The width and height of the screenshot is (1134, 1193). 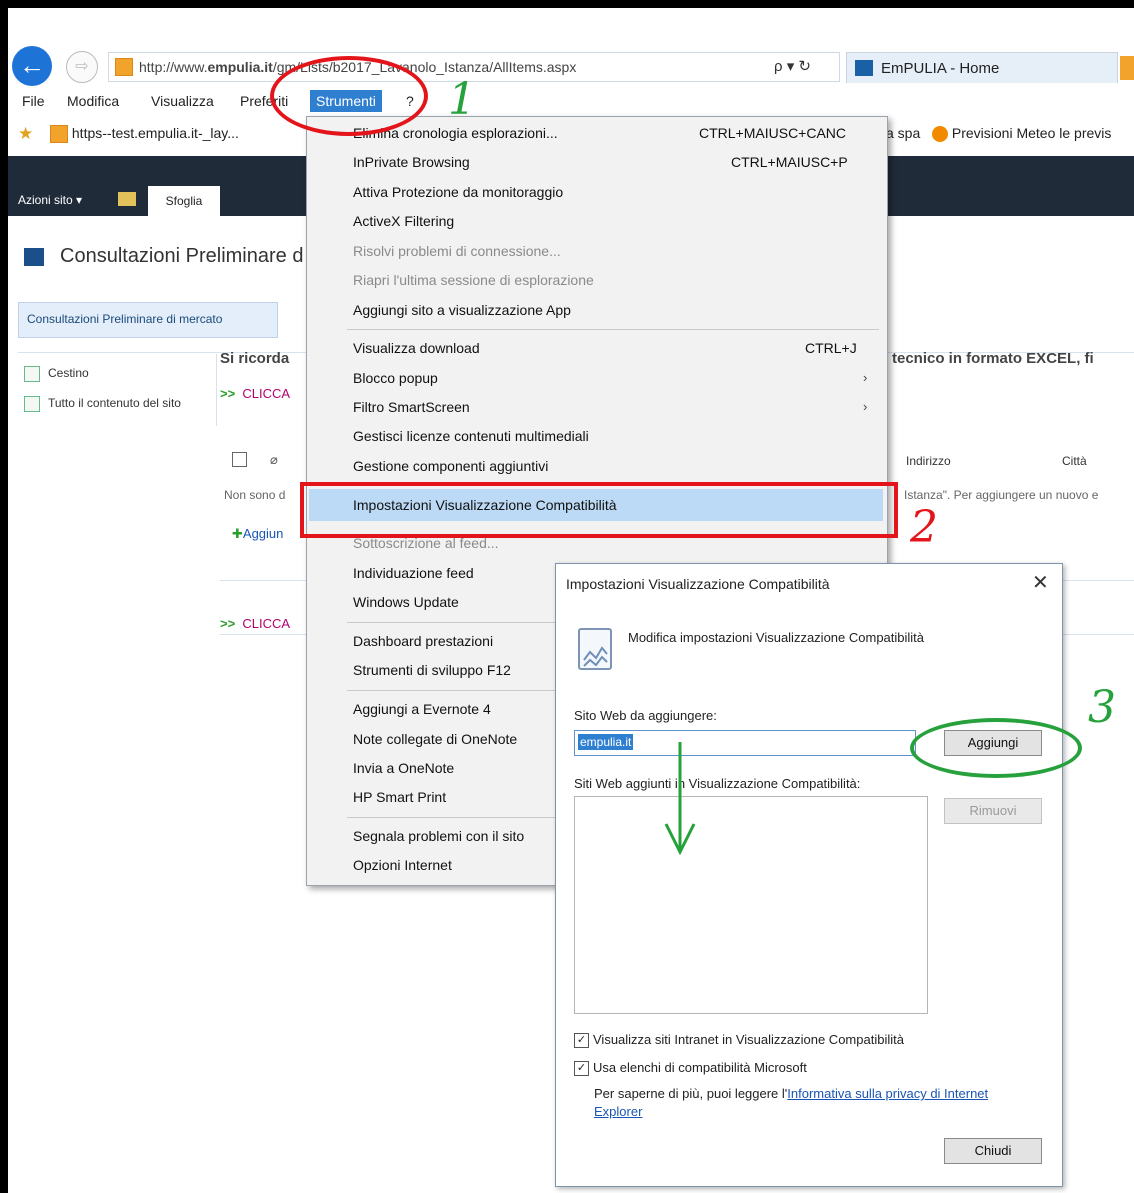 I want to click on notice-text: Si ricorda, so click(x=255, y=358).